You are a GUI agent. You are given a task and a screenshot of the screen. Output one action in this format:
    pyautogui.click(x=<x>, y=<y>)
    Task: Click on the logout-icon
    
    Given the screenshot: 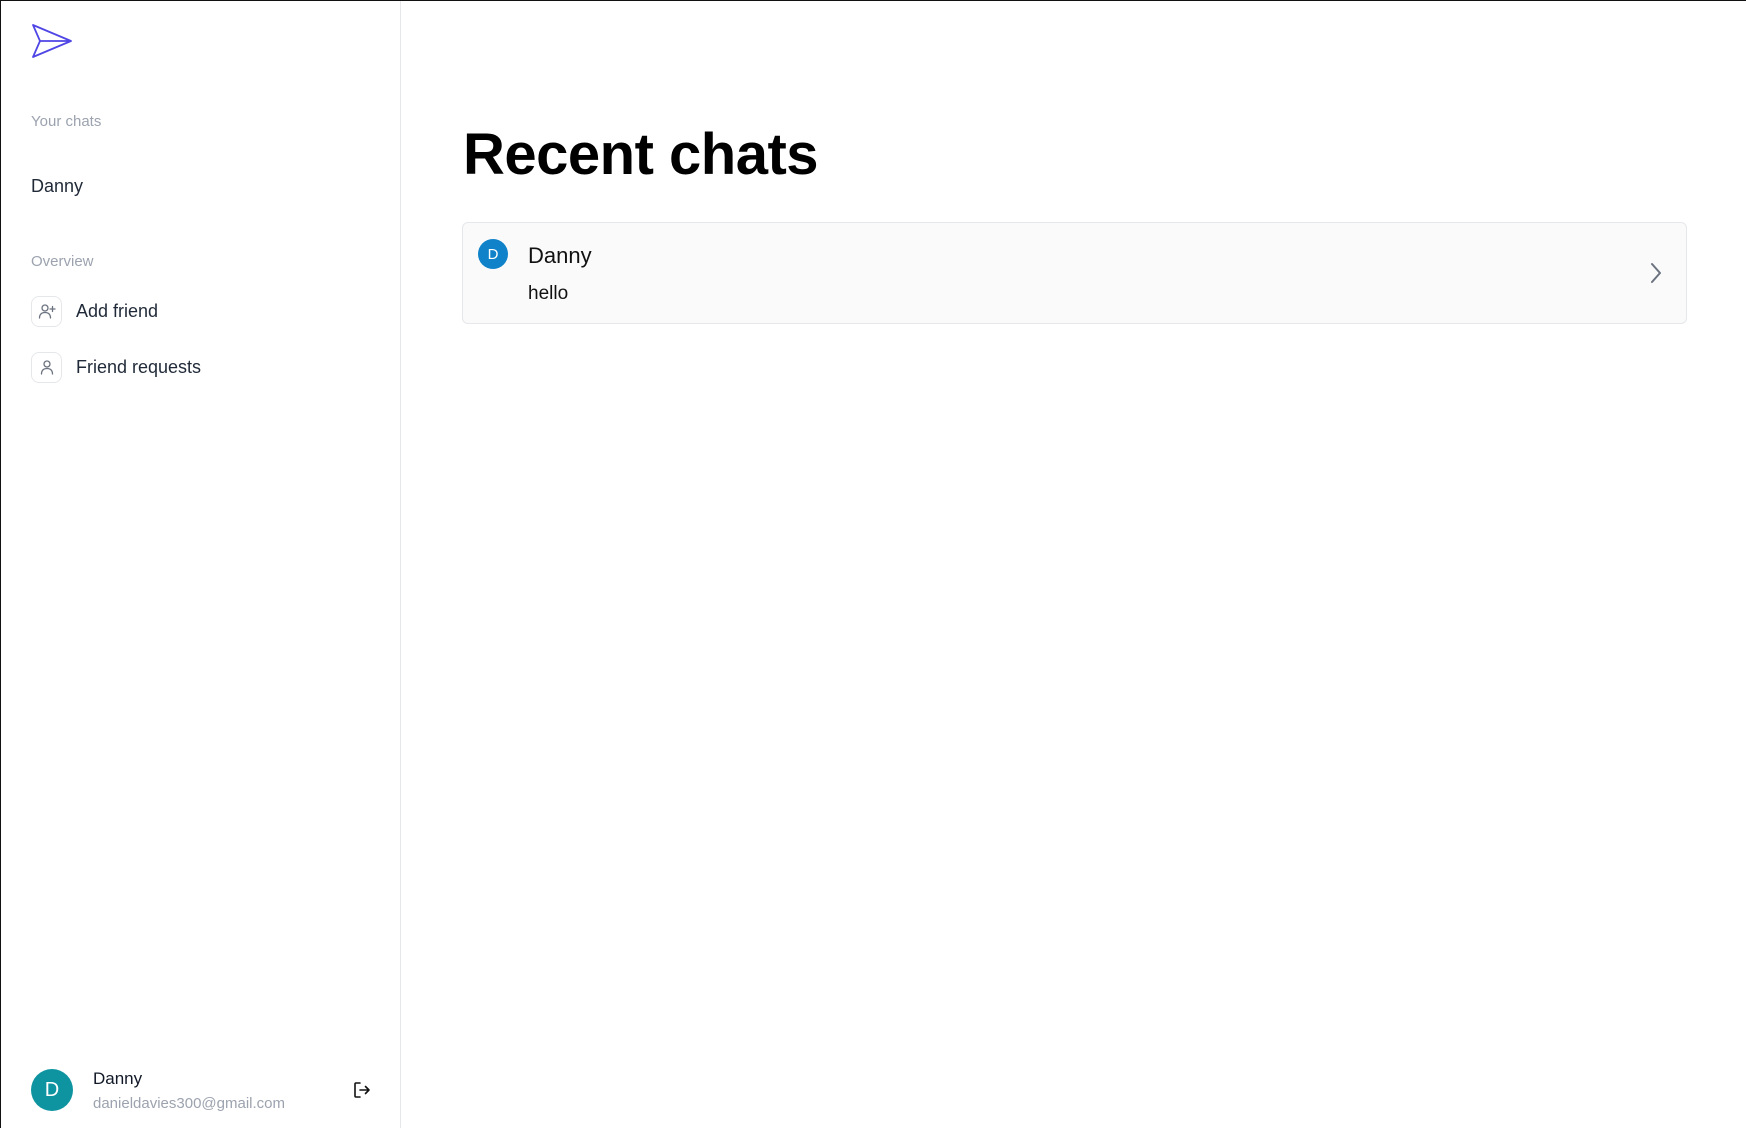 What is the action you would take?
    pyautogui.click(x=362, y=1090)
    